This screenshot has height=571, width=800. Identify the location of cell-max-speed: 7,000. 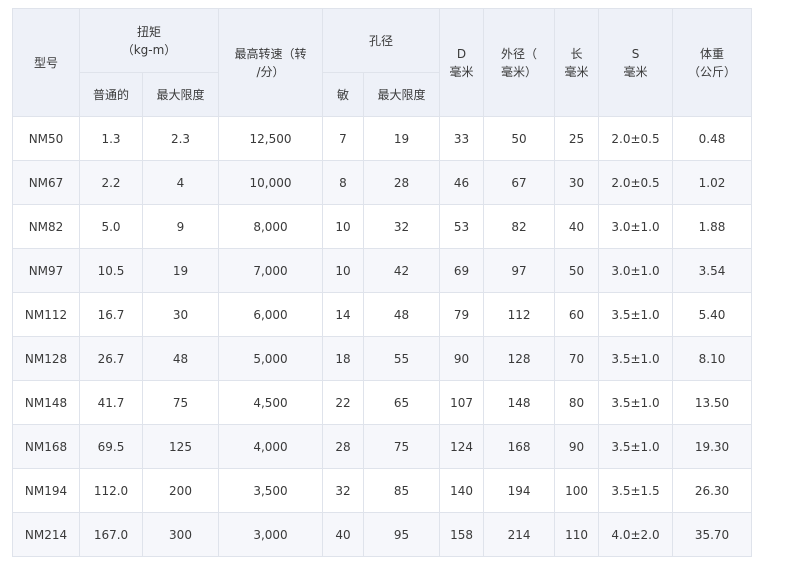
(270, 270).